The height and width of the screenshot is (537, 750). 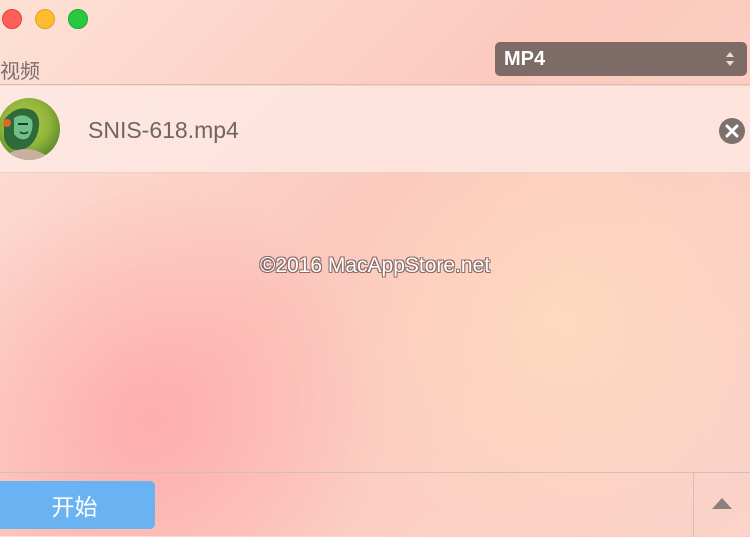 I want to click on header-divider, so click(x=375, y=84).